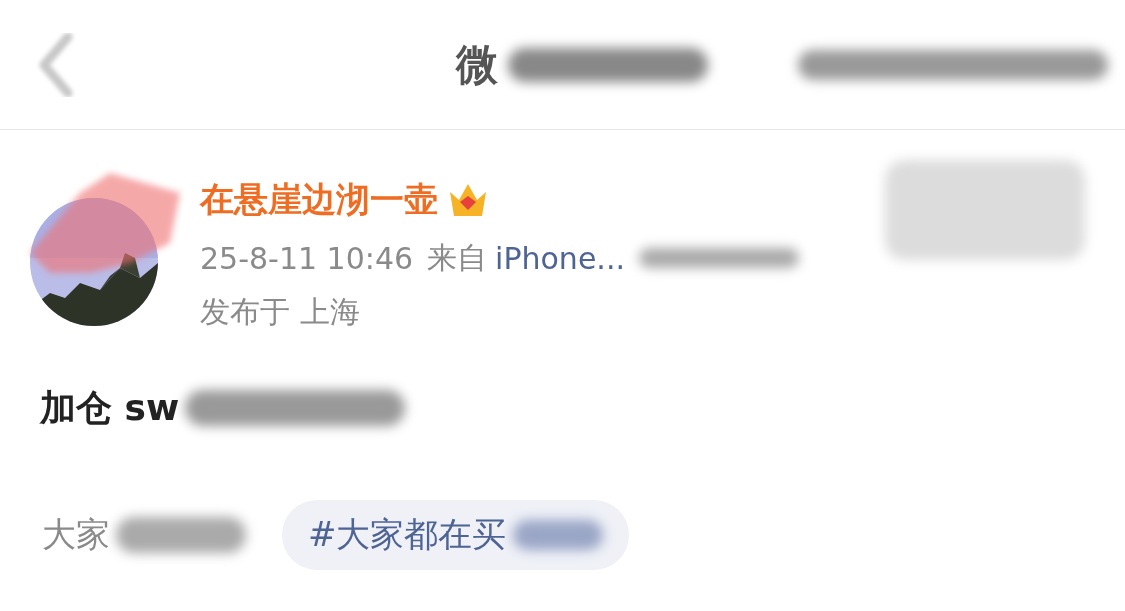  What do you see at coordinates (76, 534) in the screenshot?
I see `topic-label: 大家` at bounding box center [76, 534].